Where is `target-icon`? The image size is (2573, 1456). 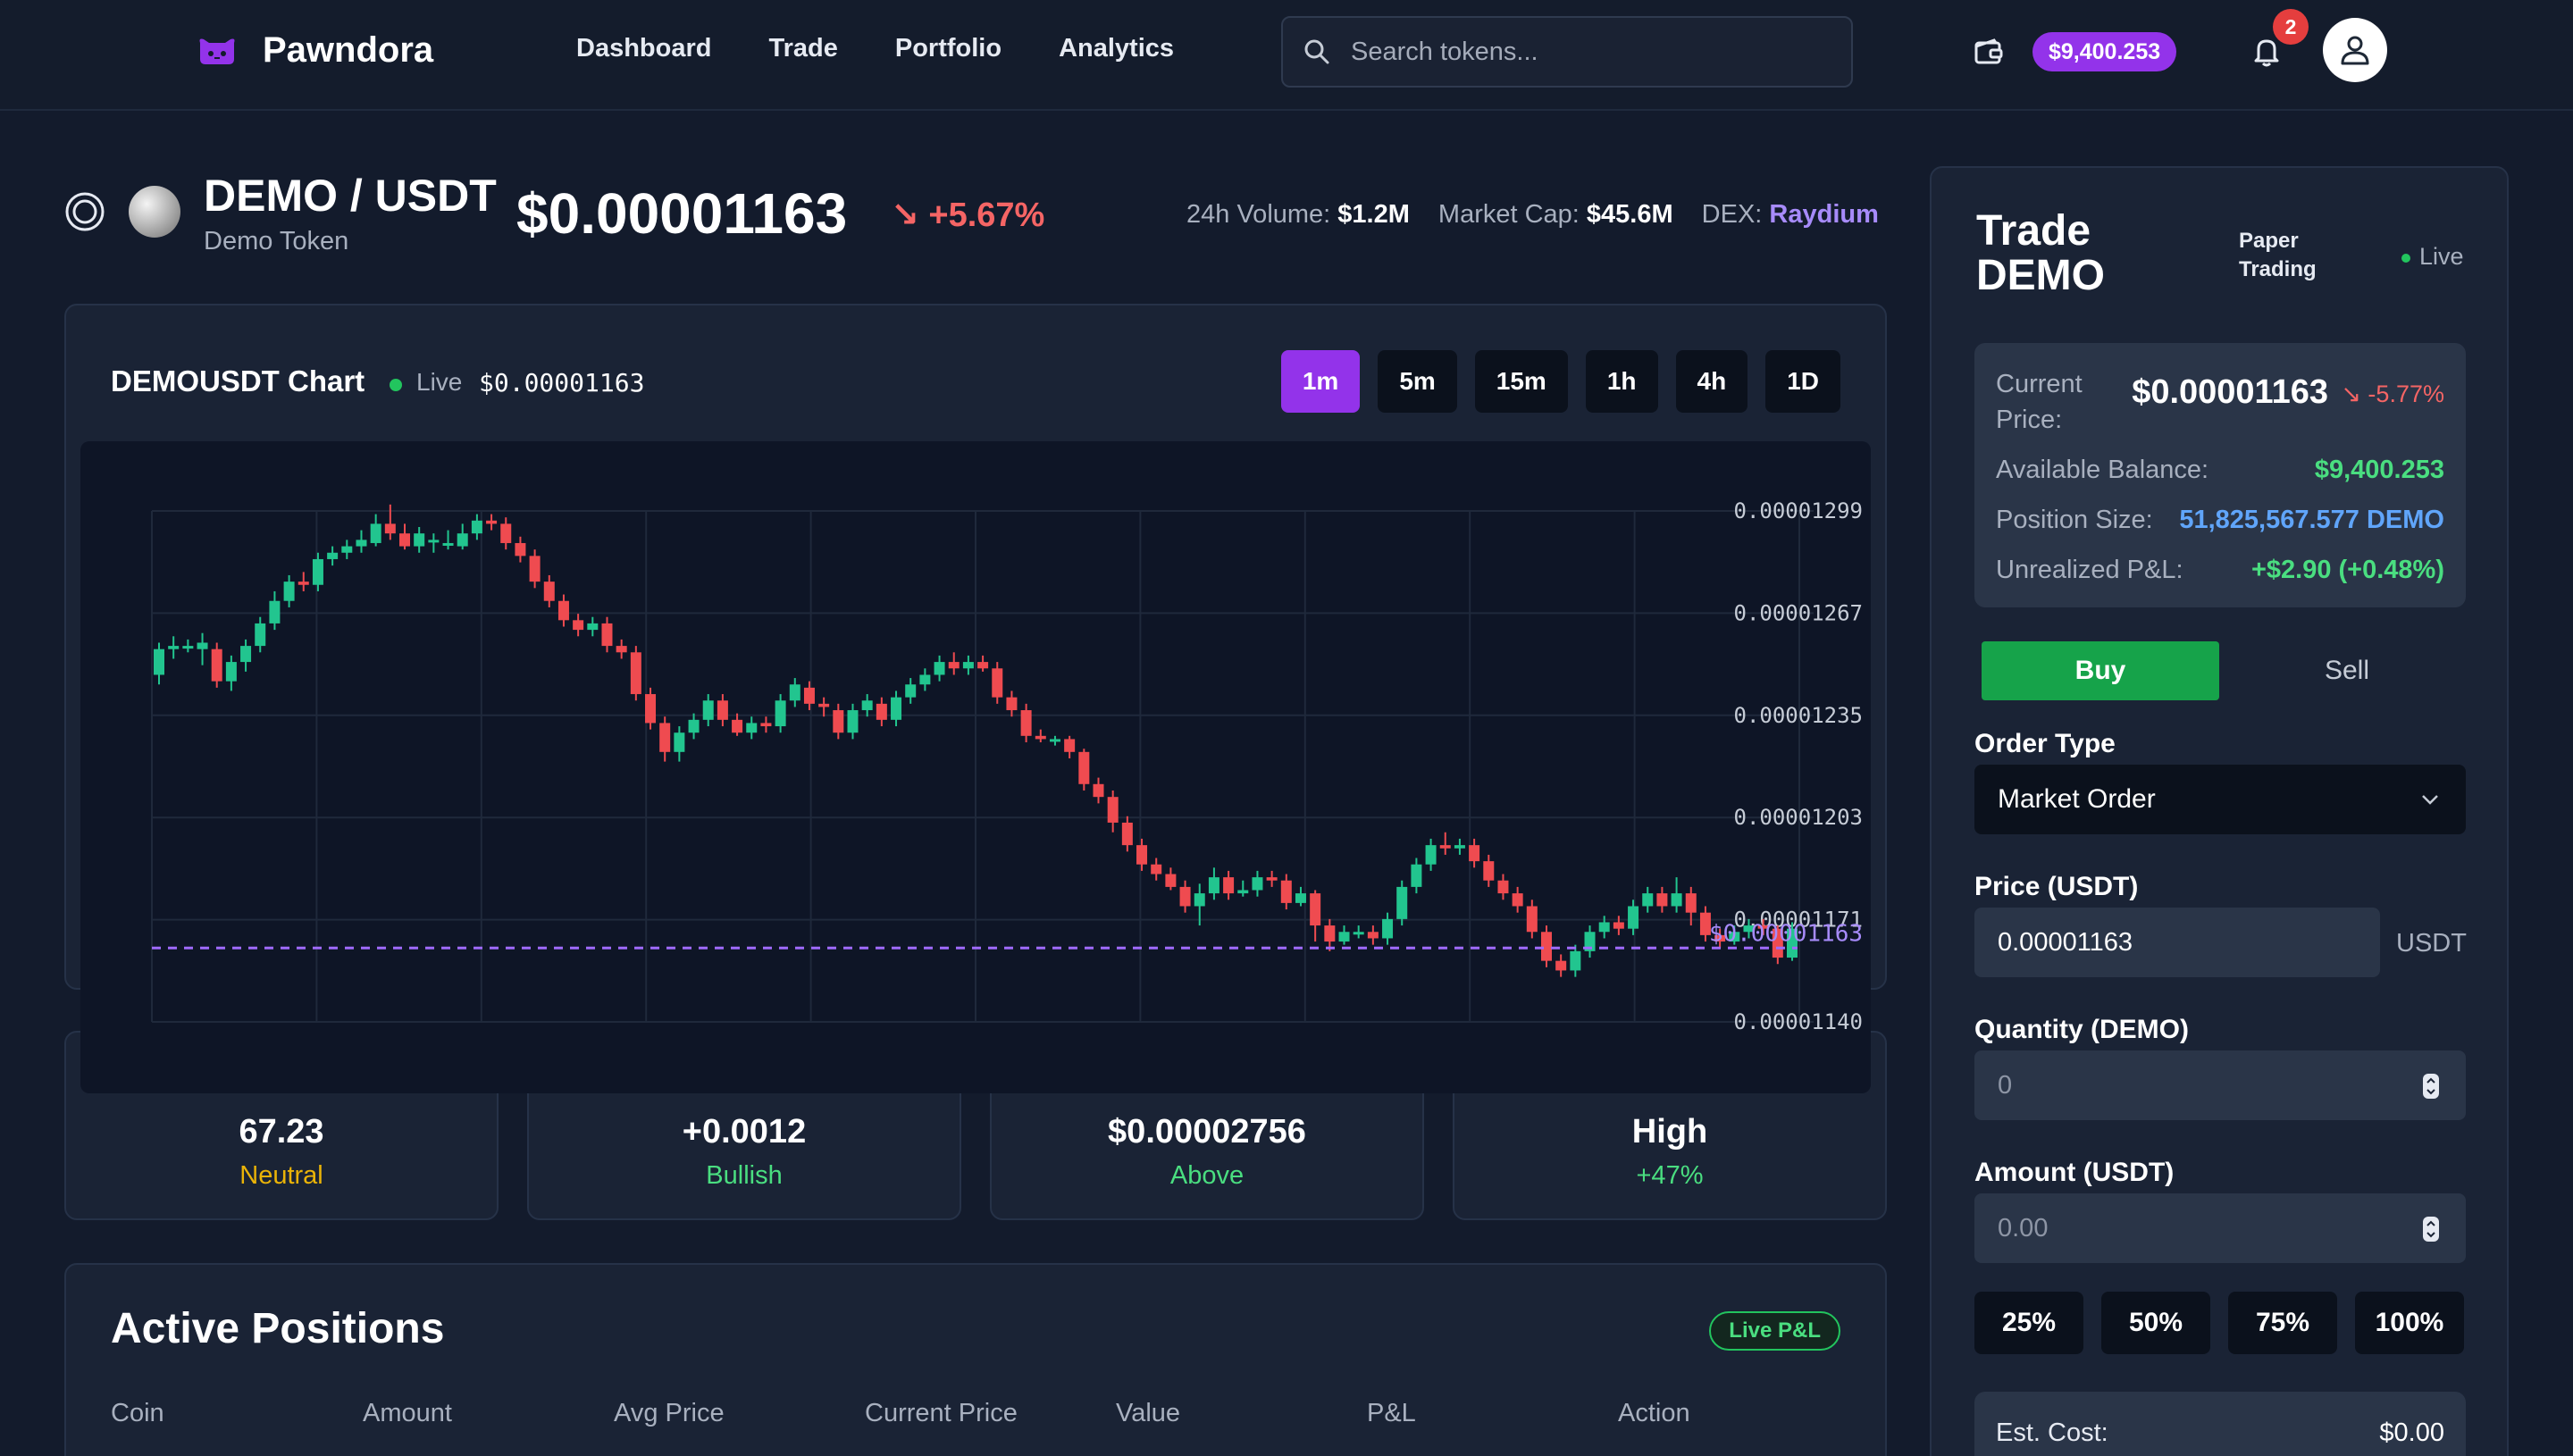
target-icon is located at coordinates (84, 211).